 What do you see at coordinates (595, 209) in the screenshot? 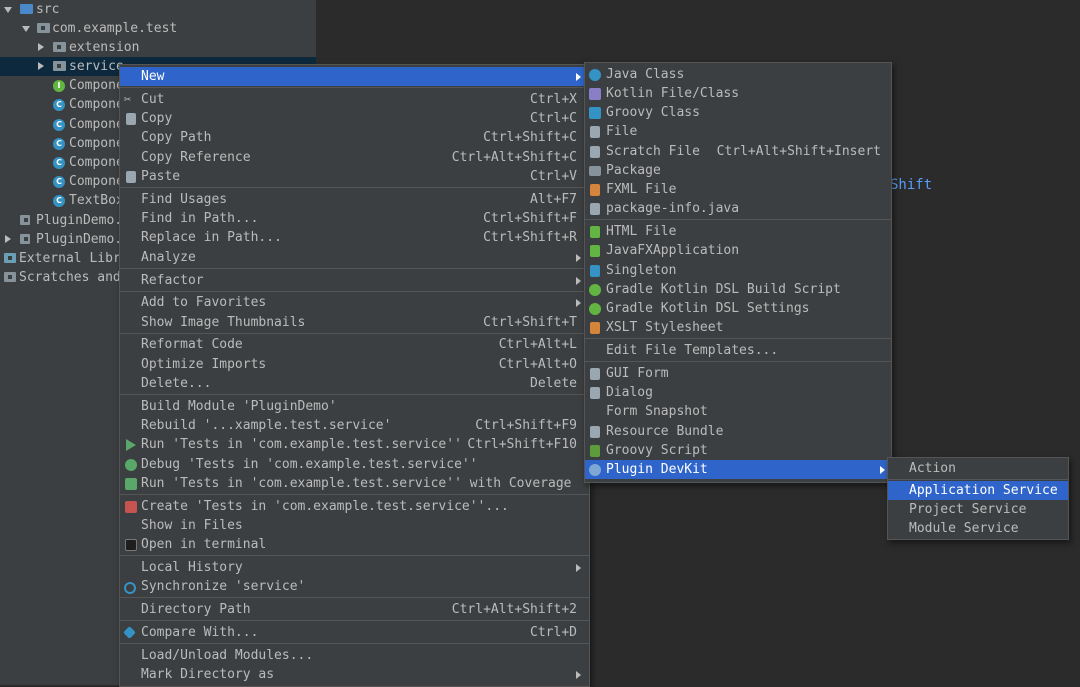
I see `java-file-icon` at bounding box center [595, 209].